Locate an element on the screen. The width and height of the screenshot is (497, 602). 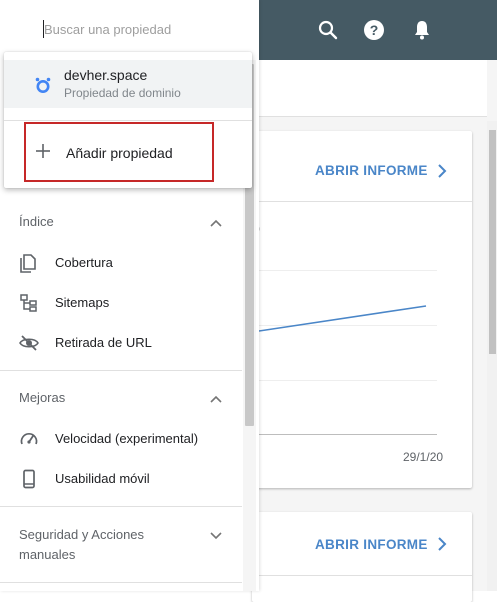
plus-icon is located at coordinates (43, 151).